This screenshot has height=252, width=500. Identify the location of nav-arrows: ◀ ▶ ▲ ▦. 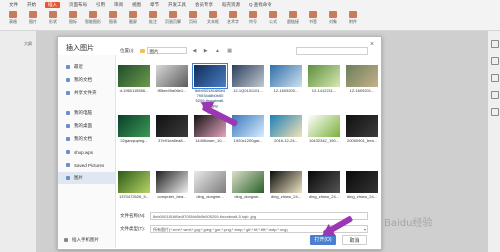
(214, 51).